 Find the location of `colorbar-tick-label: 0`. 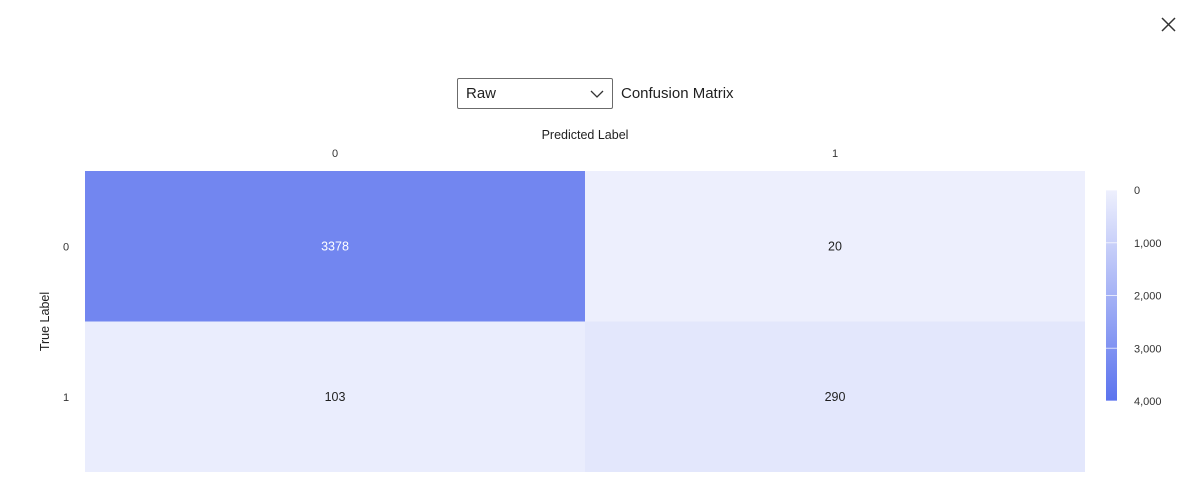

colorbar-tick-label: 0 is located at coordinates (1137, 191).